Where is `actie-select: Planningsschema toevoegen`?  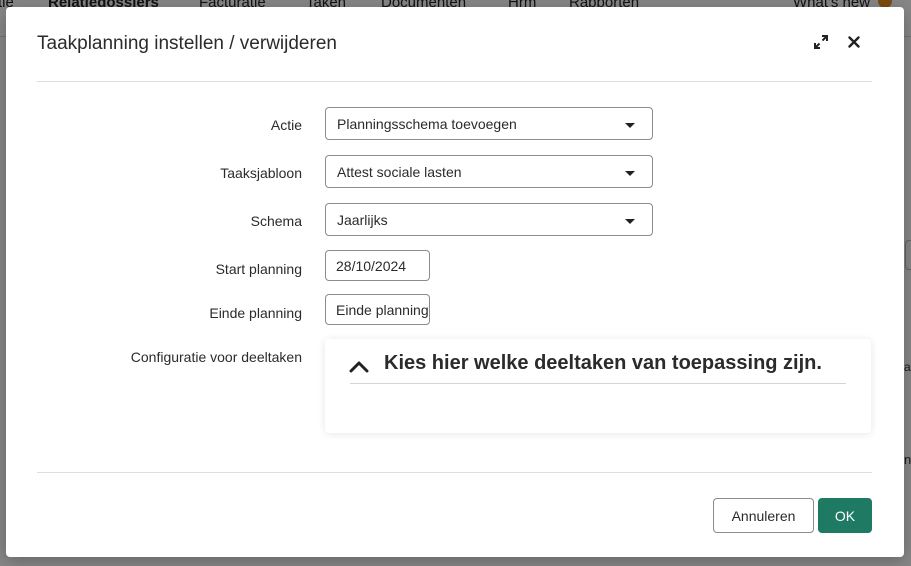
actie-select: Planningsschema toevoegen is located at coordinates (489, 123).